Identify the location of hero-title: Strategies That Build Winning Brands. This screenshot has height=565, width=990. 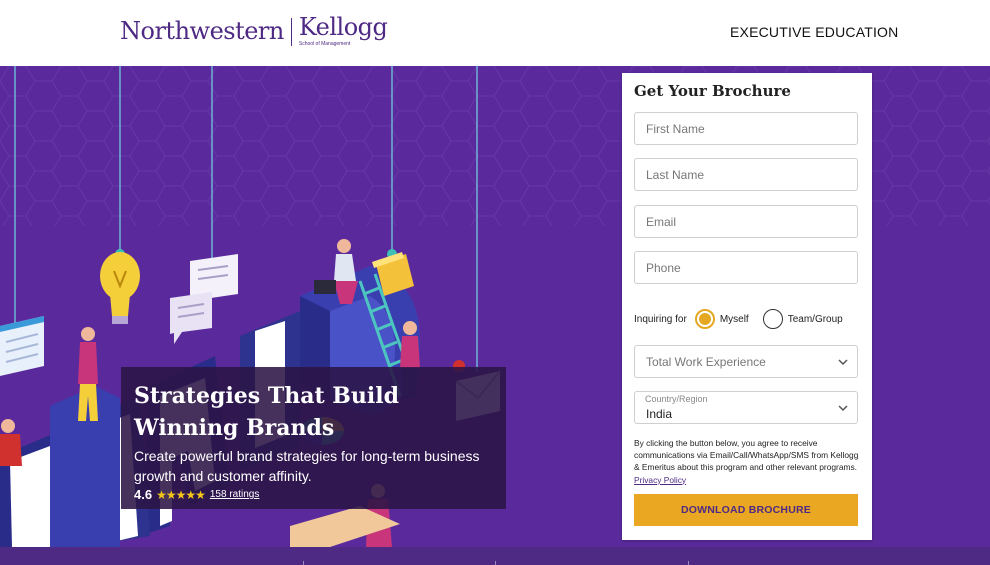
(266, 412).